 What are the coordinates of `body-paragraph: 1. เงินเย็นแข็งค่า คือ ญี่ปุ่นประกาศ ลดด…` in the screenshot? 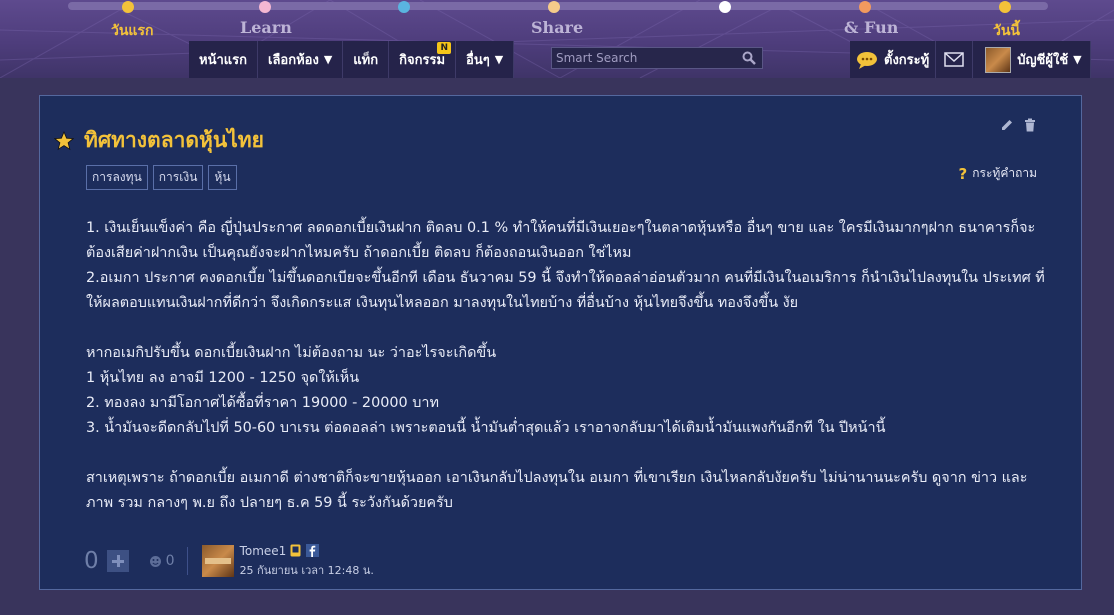 It's located at (561, 240).